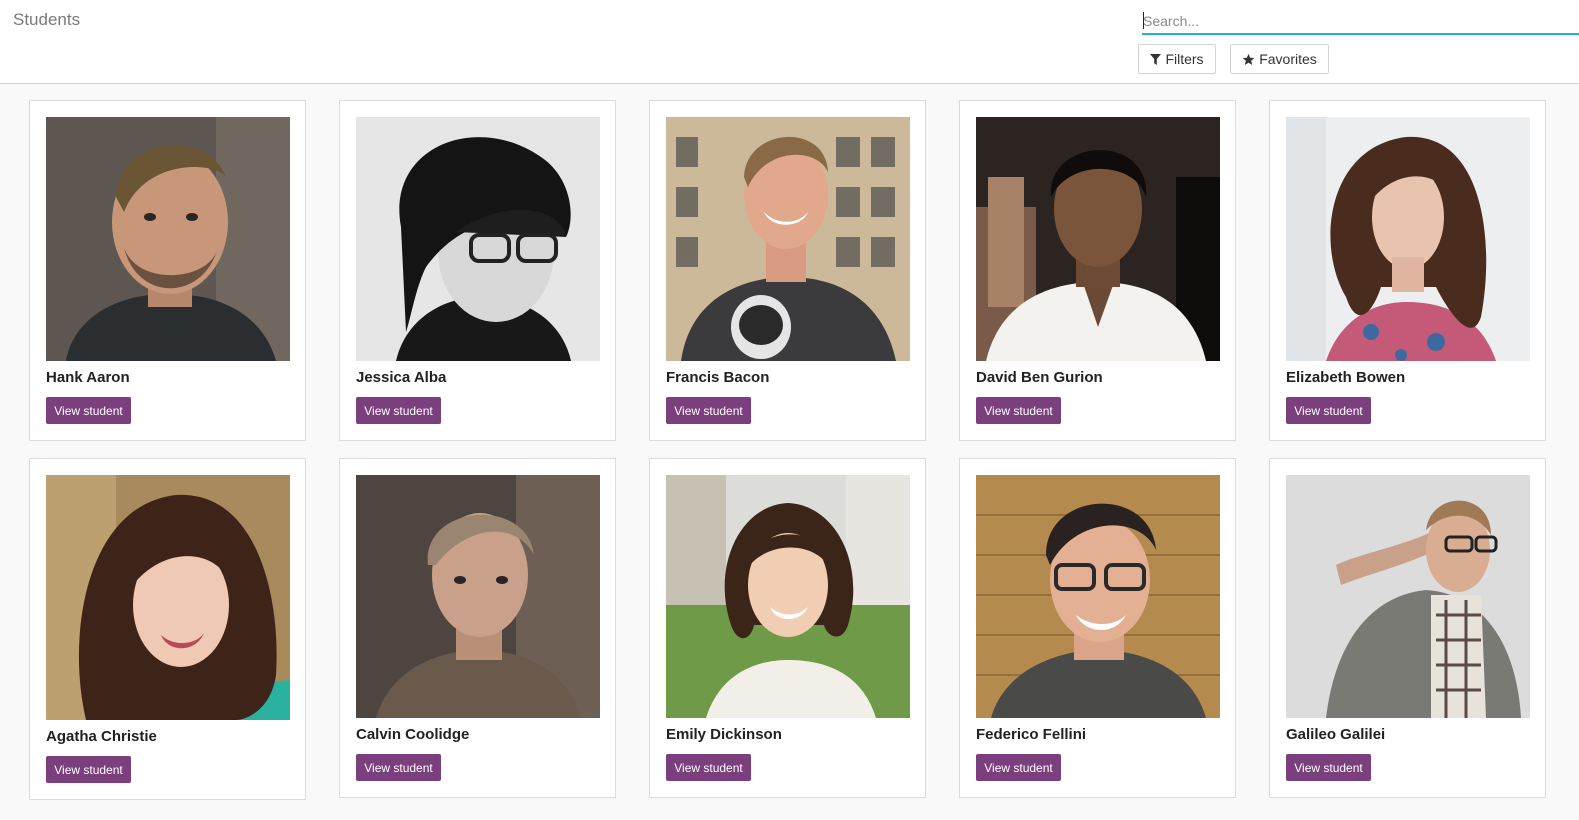 The height and width of the screenshot is (820, 1579). I want to click on student-name: Calvin Coolidge, so click(413, 734).